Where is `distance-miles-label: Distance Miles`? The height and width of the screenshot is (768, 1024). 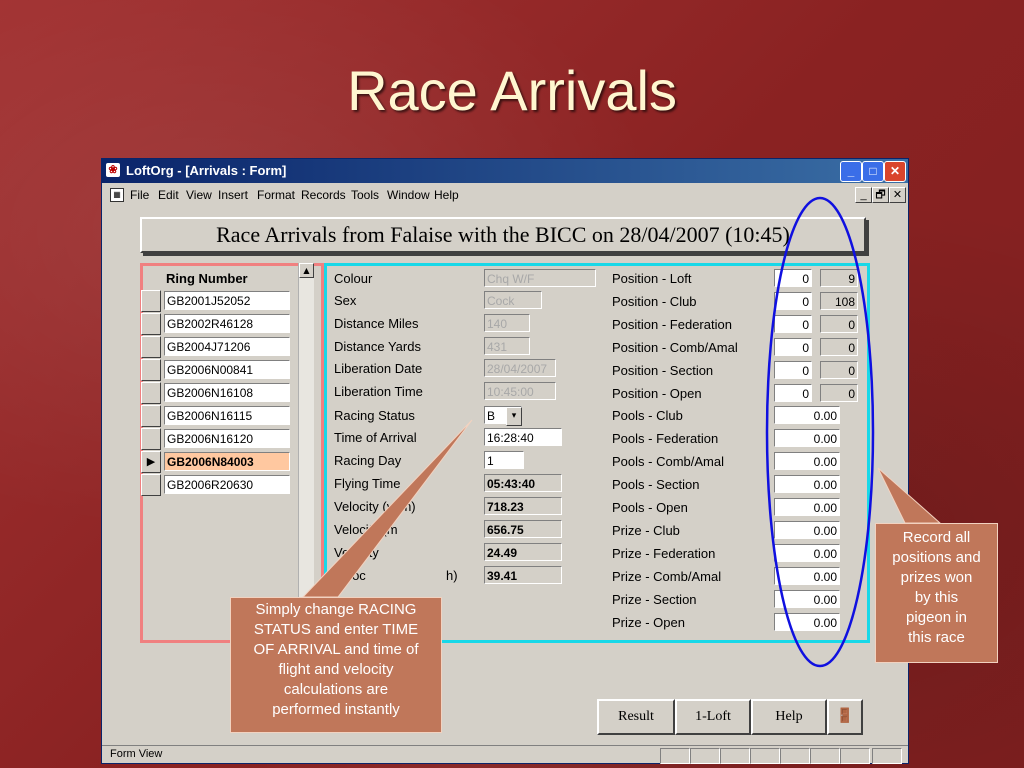
distance-miles-label: Distance Miles is located at coordinates (376, 323).